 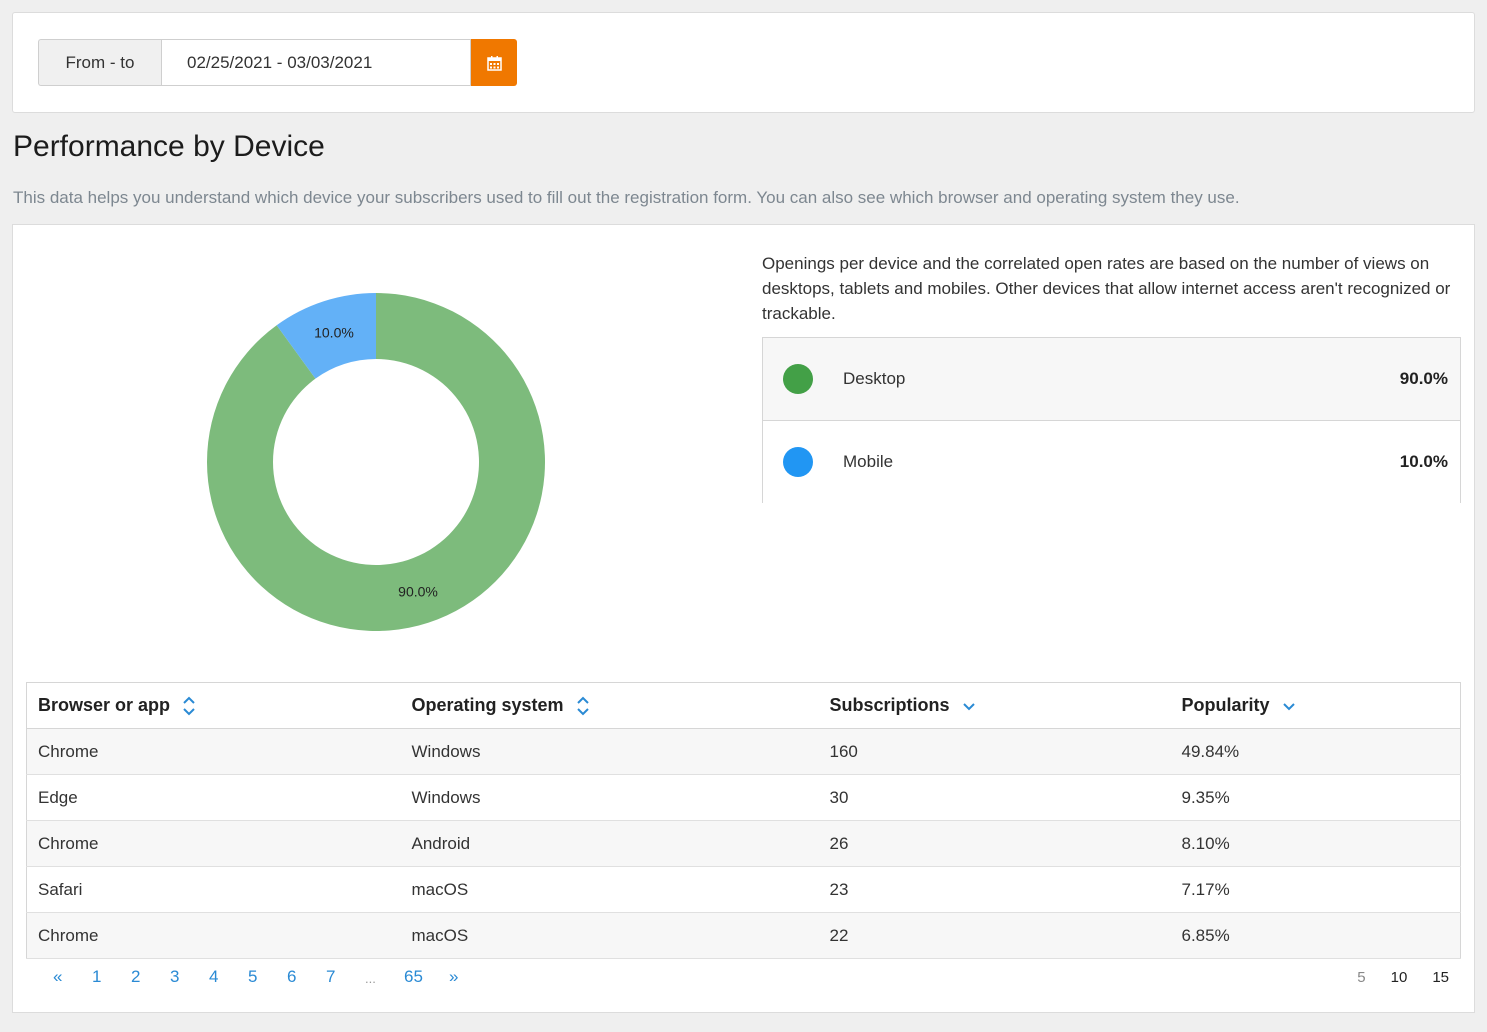 I want to click on page-link: 7, so click(x=345, y=977).